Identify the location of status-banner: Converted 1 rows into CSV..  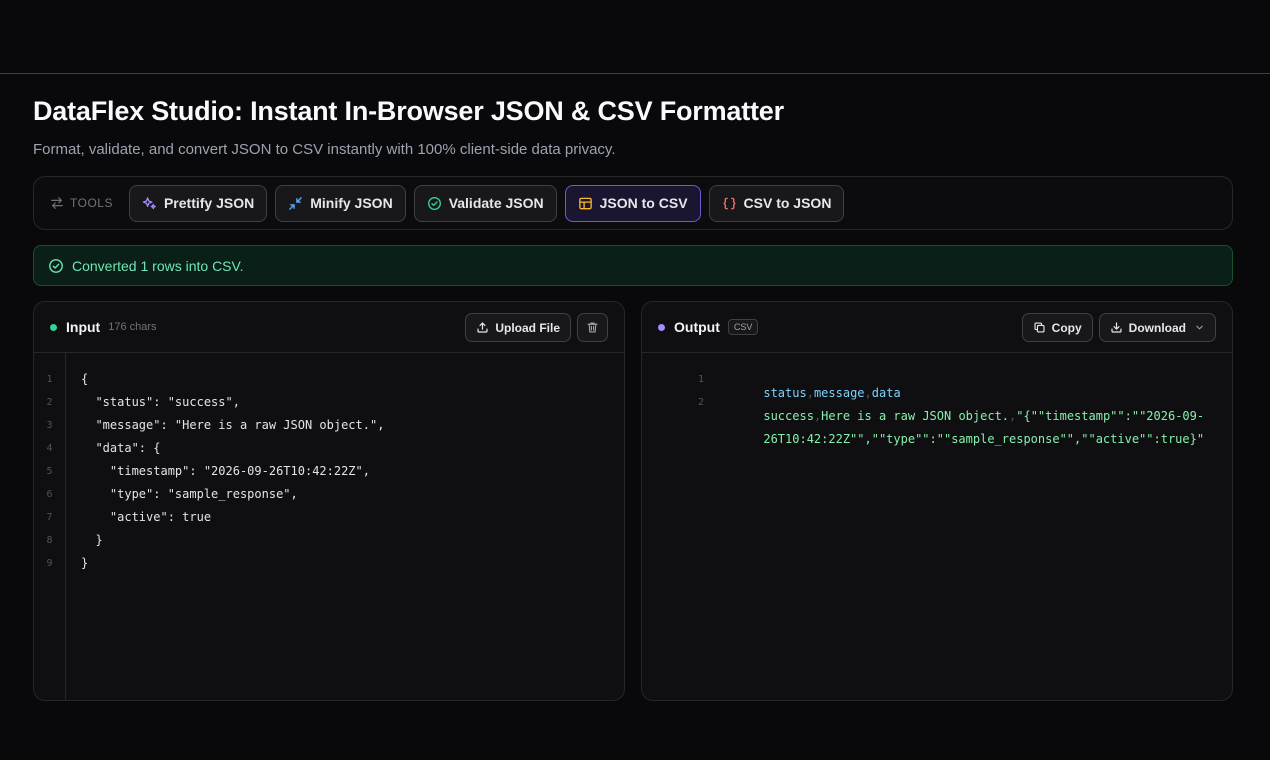
(633, 265).